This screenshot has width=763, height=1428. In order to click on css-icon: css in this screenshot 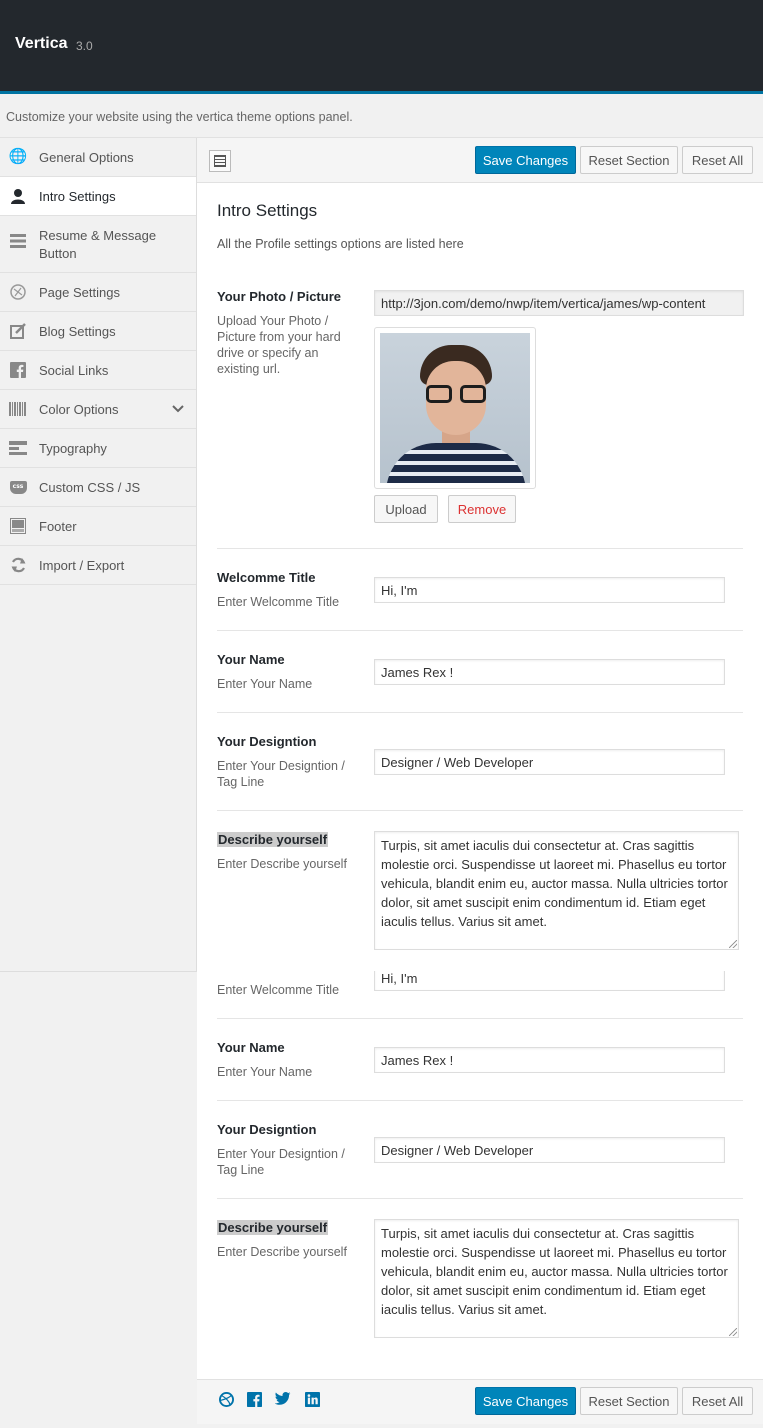, I will do `click(18, 487)`.